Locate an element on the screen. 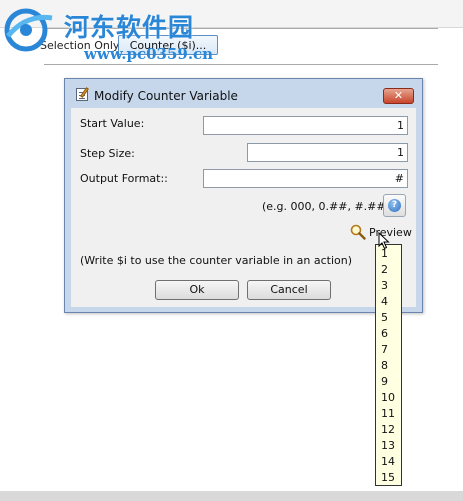  help-icon: ? is located at coordinates (394, 205).